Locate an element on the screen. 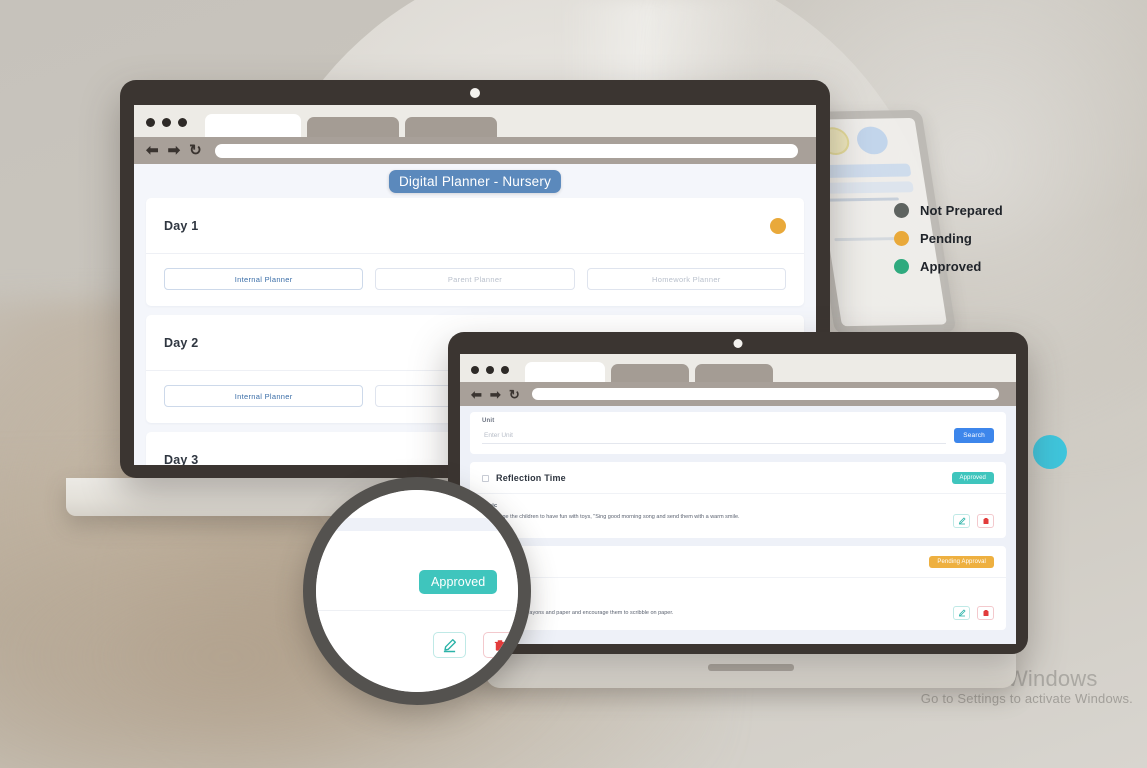  laptop-secondary-camera is located at coordinates (738, 343).